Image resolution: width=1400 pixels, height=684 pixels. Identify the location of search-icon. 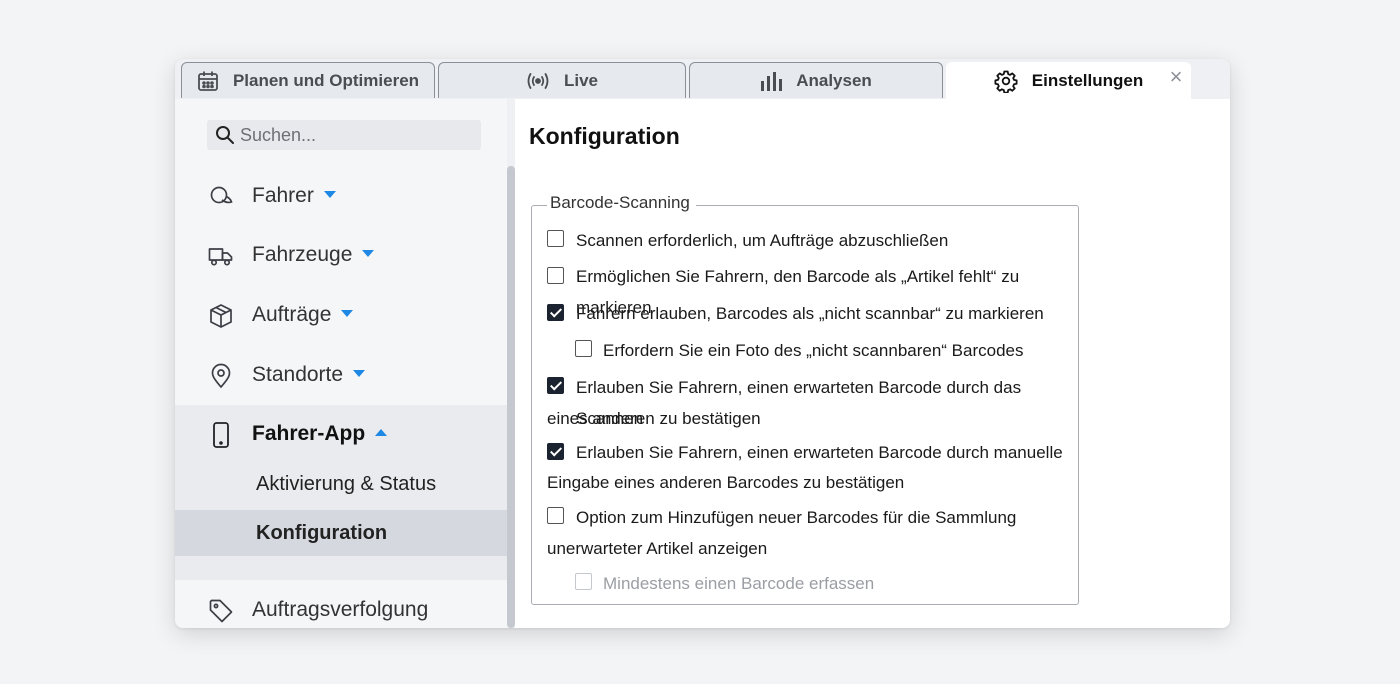
(225, 135).